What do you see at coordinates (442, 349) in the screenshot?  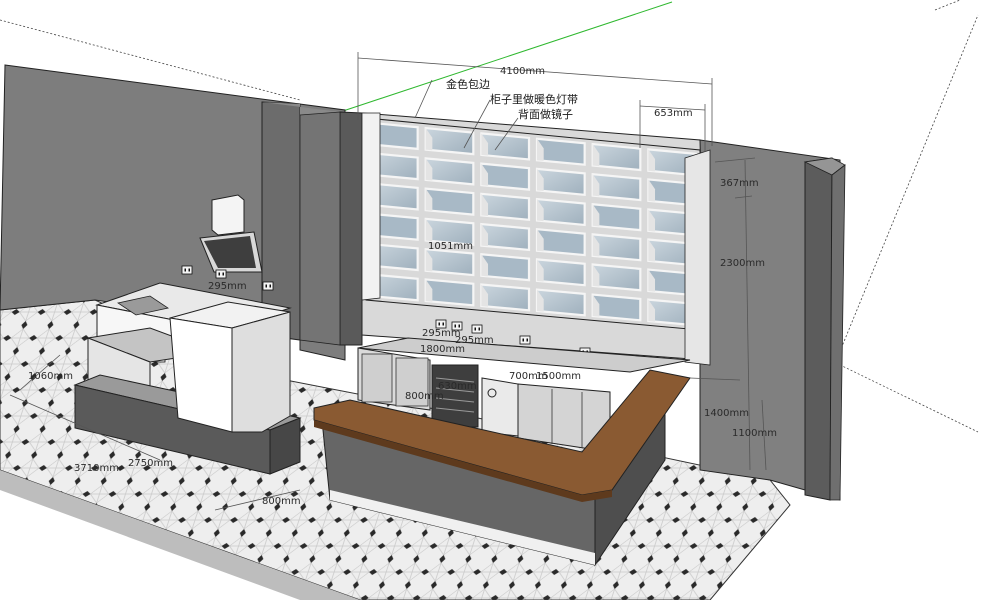 I see `dim-base-1800: 1800mm` at bounding box center [442, 349].